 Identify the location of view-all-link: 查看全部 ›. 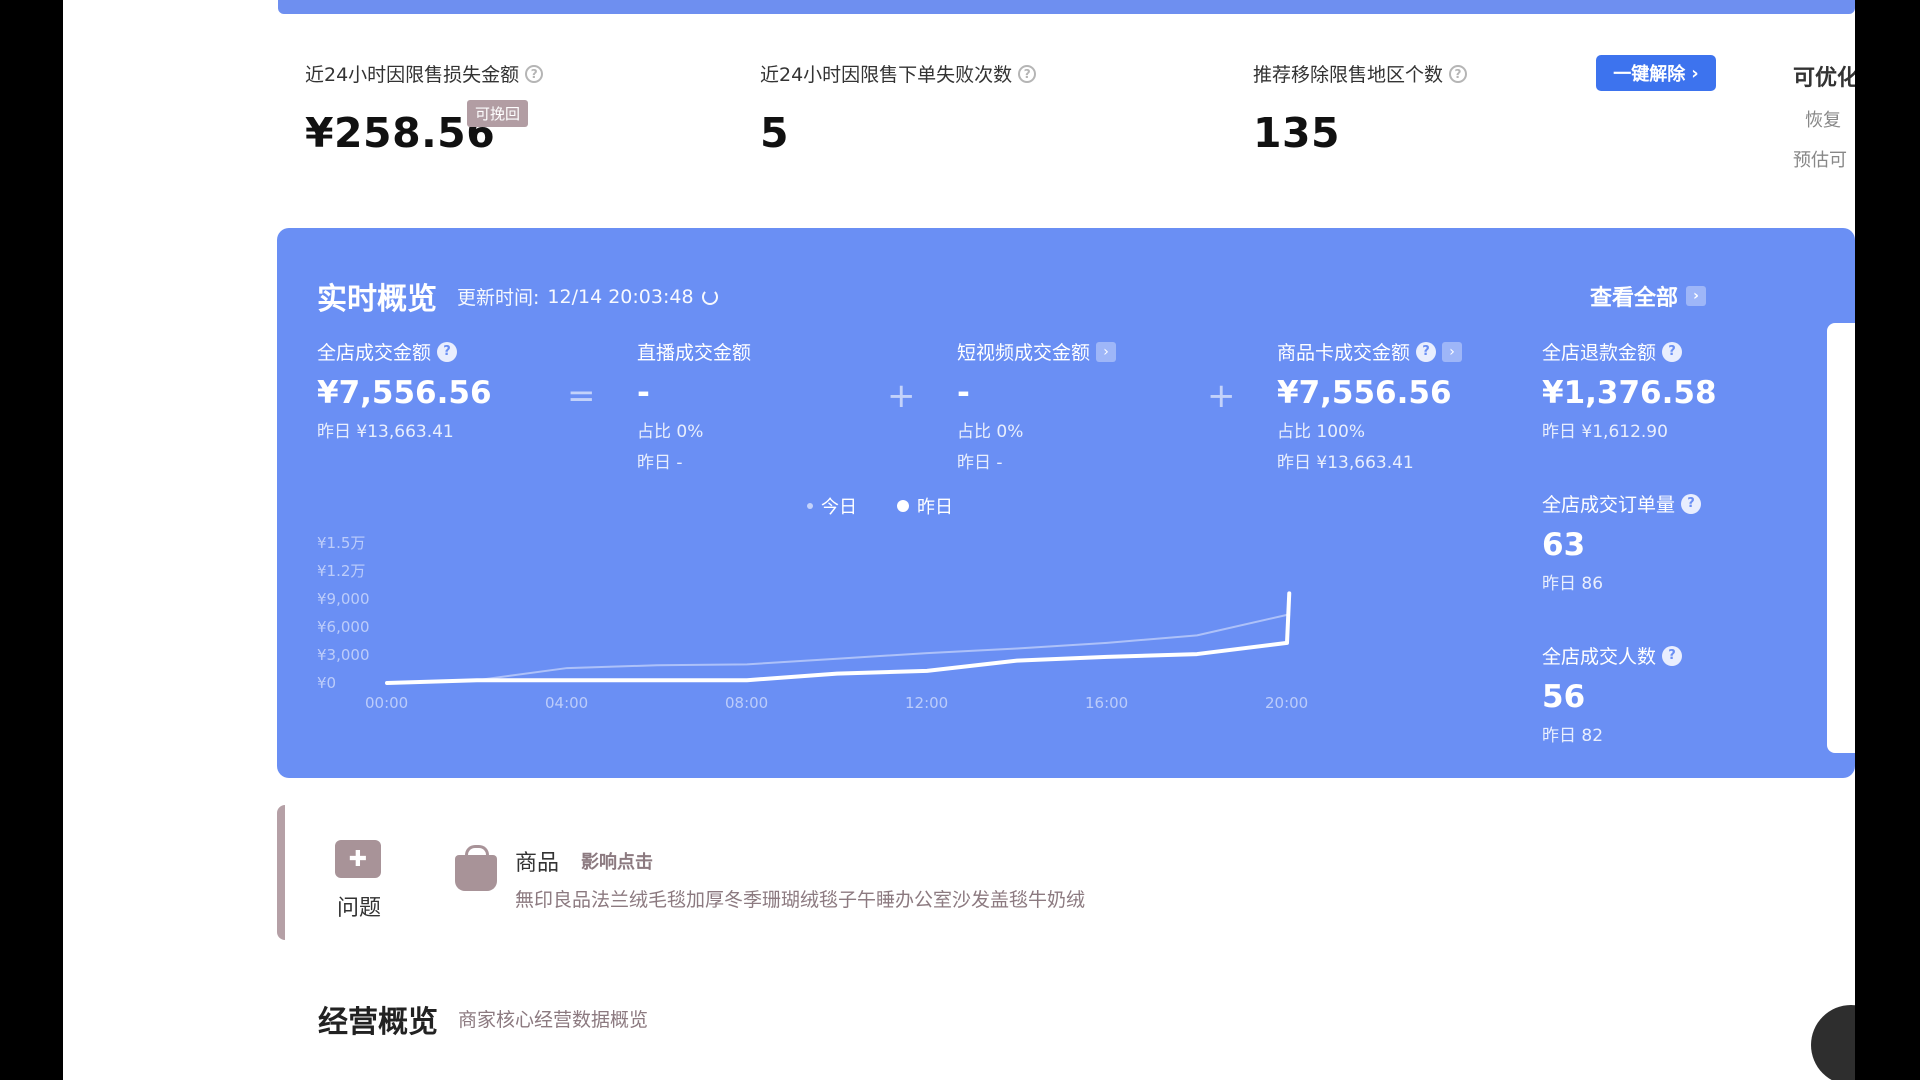
(1648, 296).